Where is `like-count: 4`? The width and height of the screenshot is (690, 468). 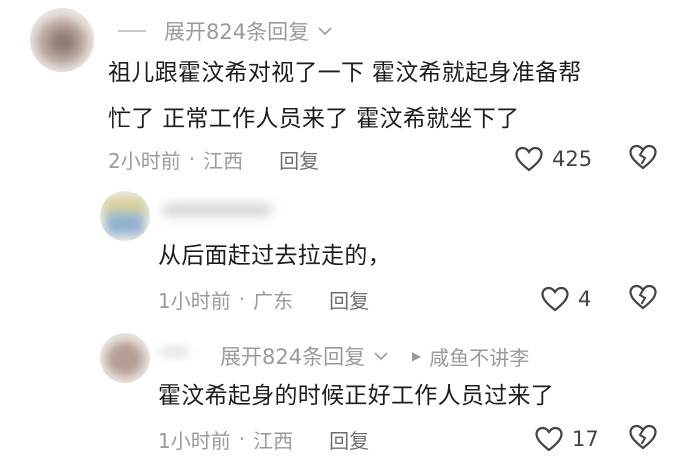 like-count: 4 is located at coordinates (585, 299).